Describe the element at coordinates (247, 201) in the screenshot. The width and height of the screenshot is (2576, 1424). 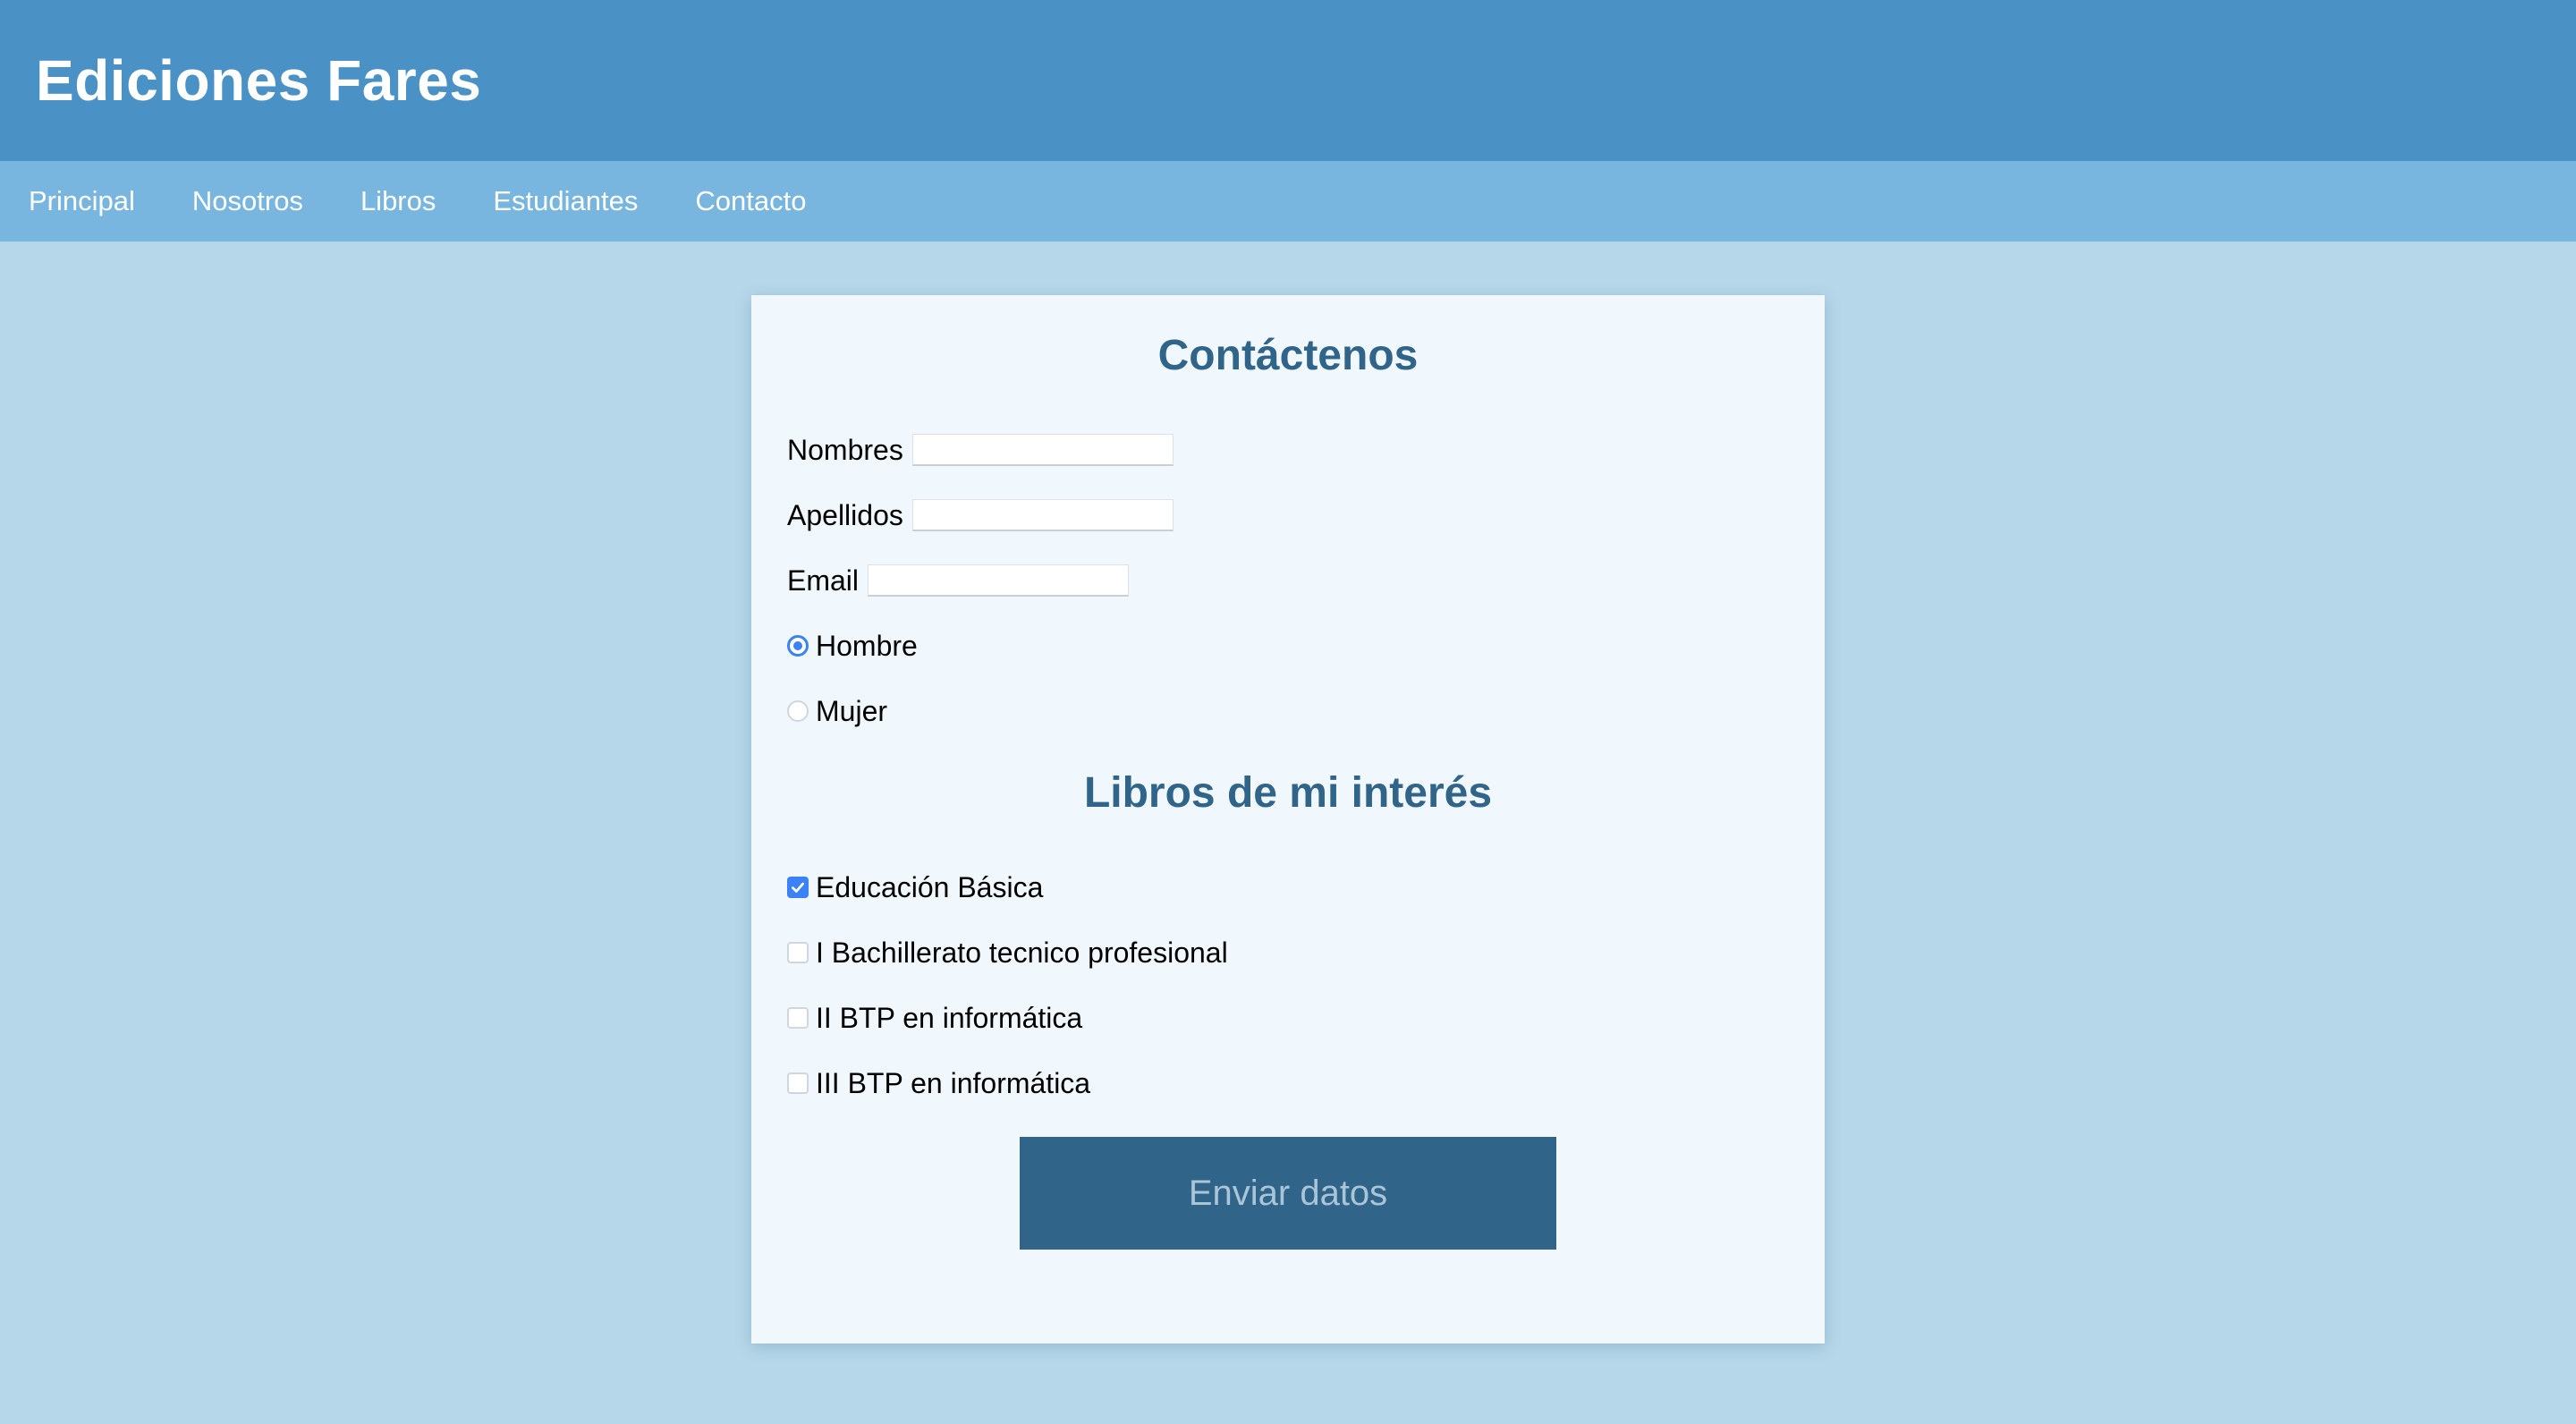
I see `nav-item-nosotros: Nosotros` at that location.